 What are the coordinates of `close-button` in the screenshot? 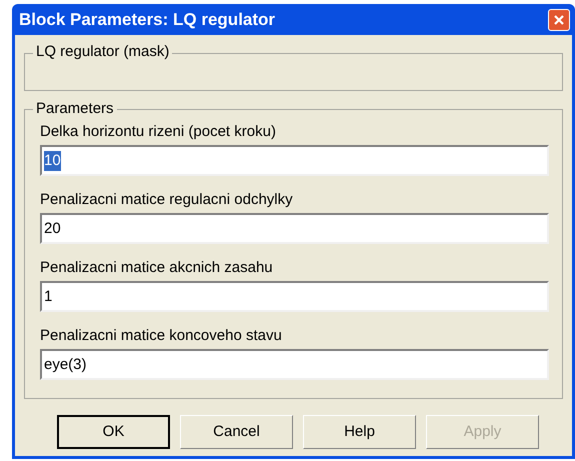 It's located at (559, 19).